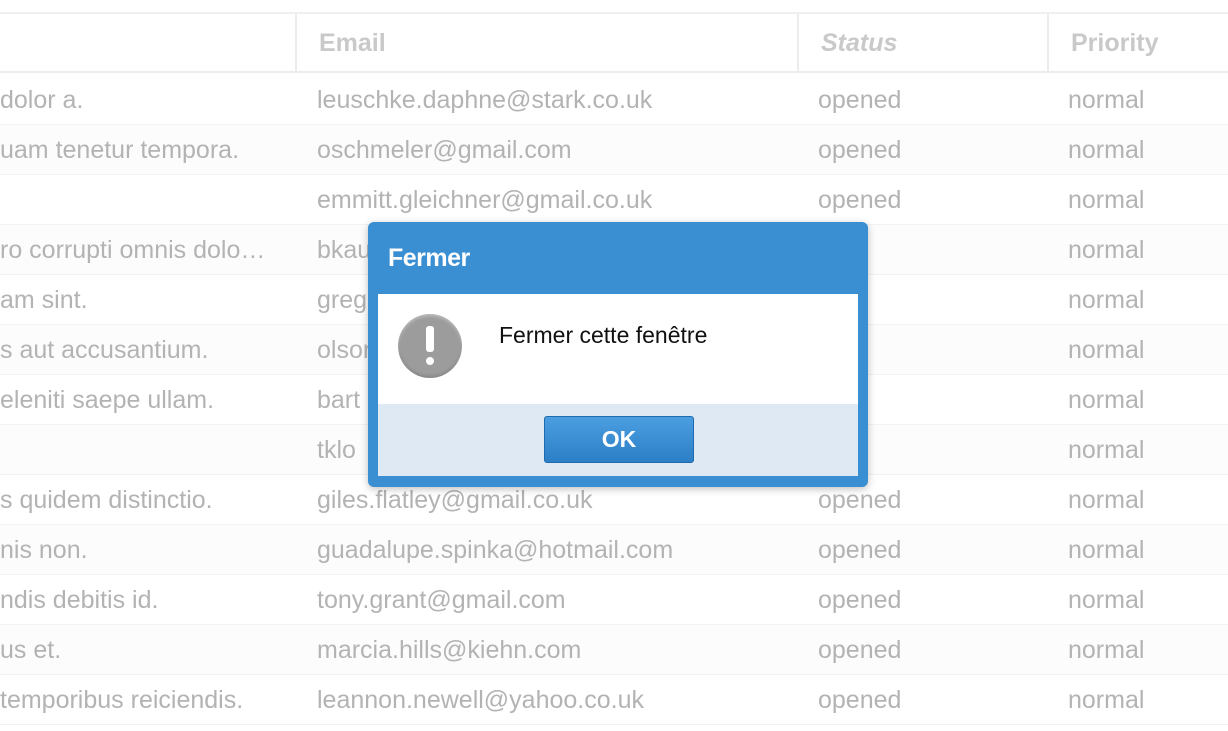 This screenshot has width=1228, height=731. Describe the element at coordinates (120, 150) in the screenshot. I see `title-cell: uam tenetur tempora.` at that location.